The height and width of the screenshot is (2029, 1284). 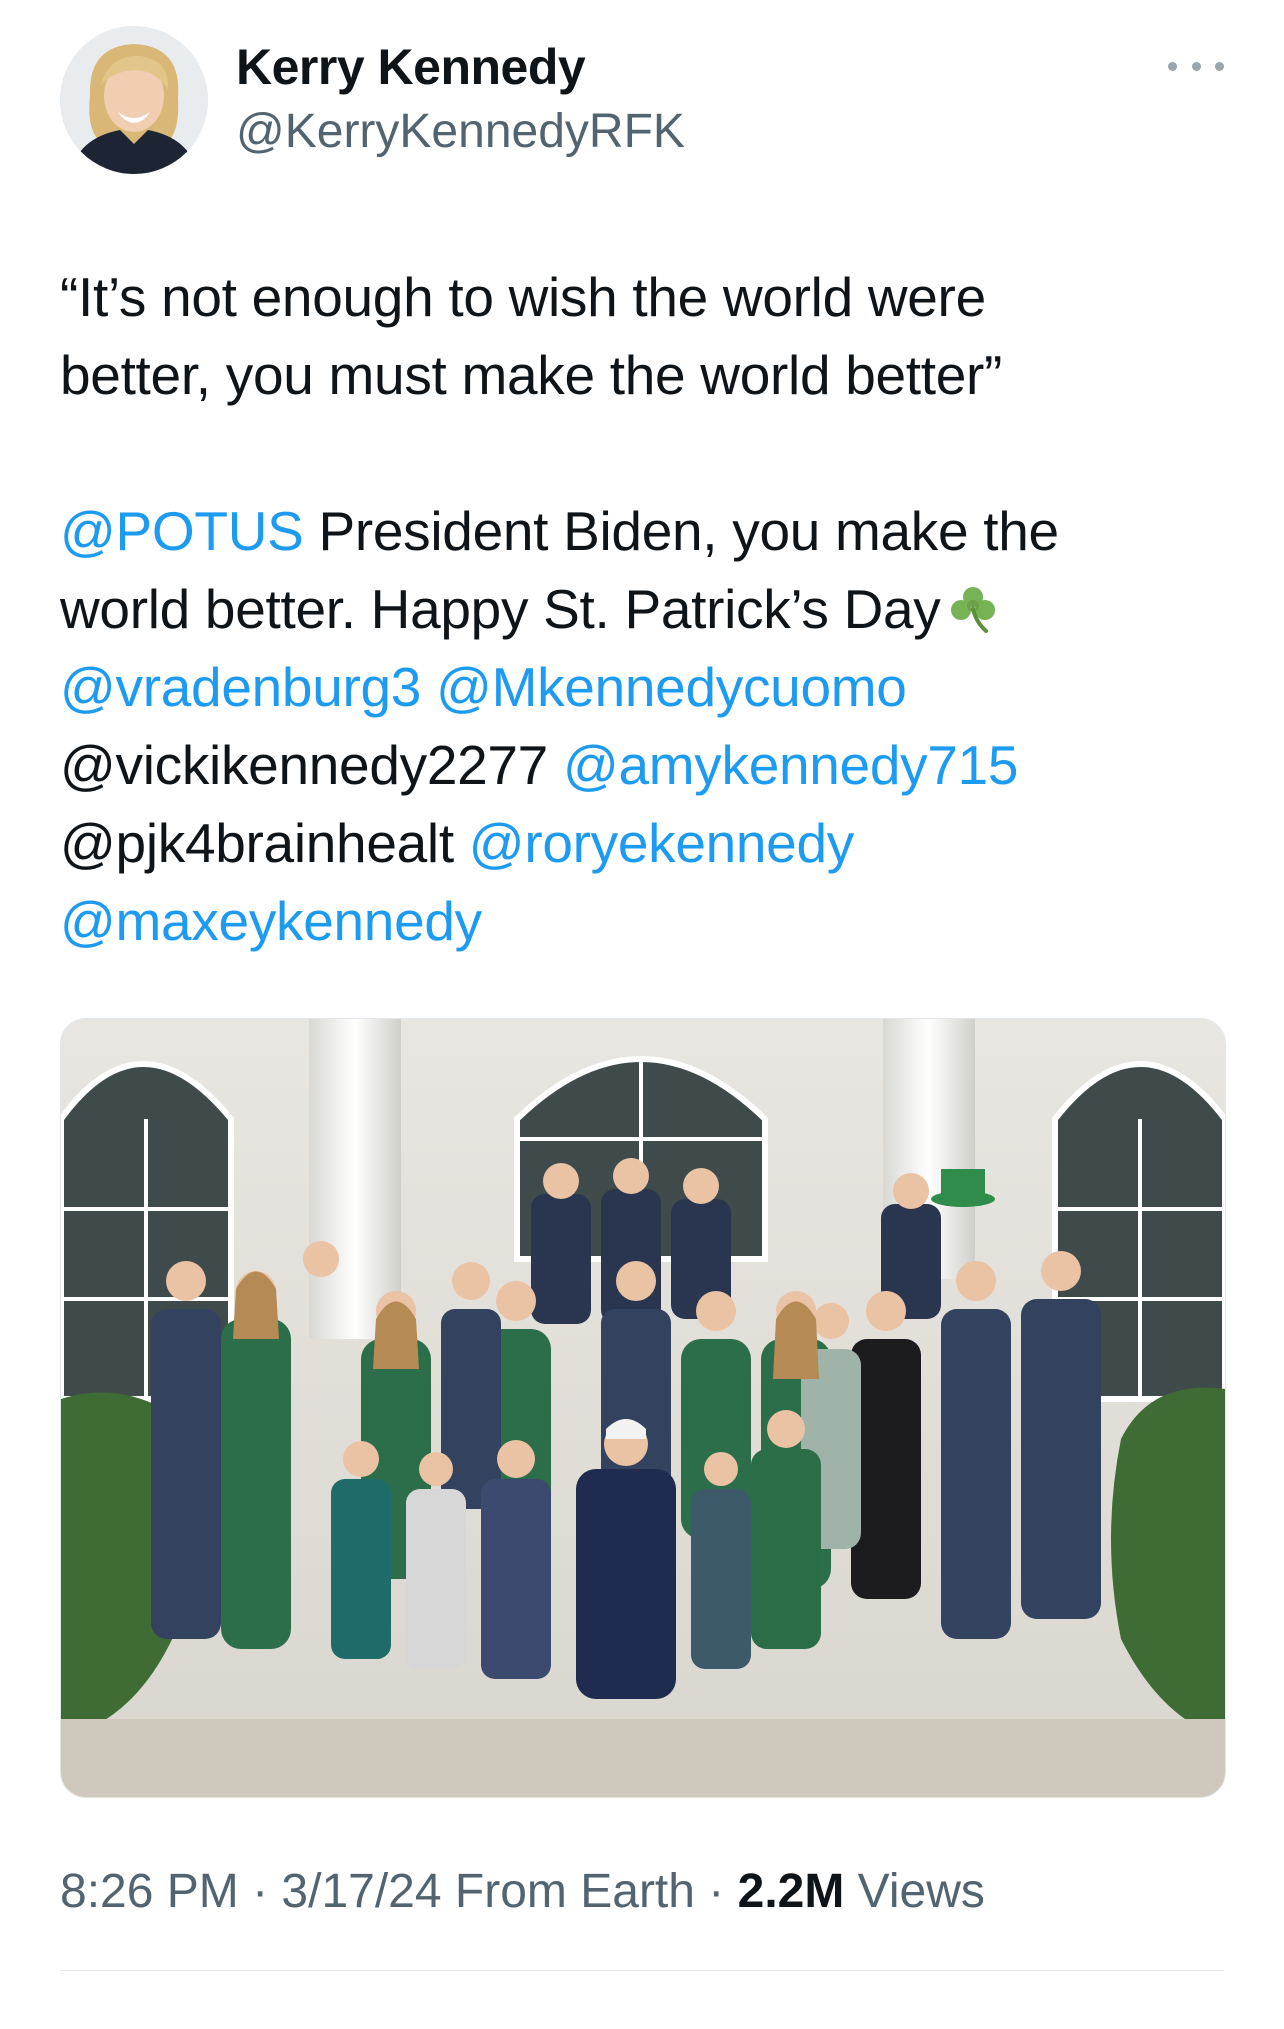 What do you see at coordinates (411, 67) in the screenshot?
I see `author-name: Kerry Kennedy` at bounding box center [411, 67].